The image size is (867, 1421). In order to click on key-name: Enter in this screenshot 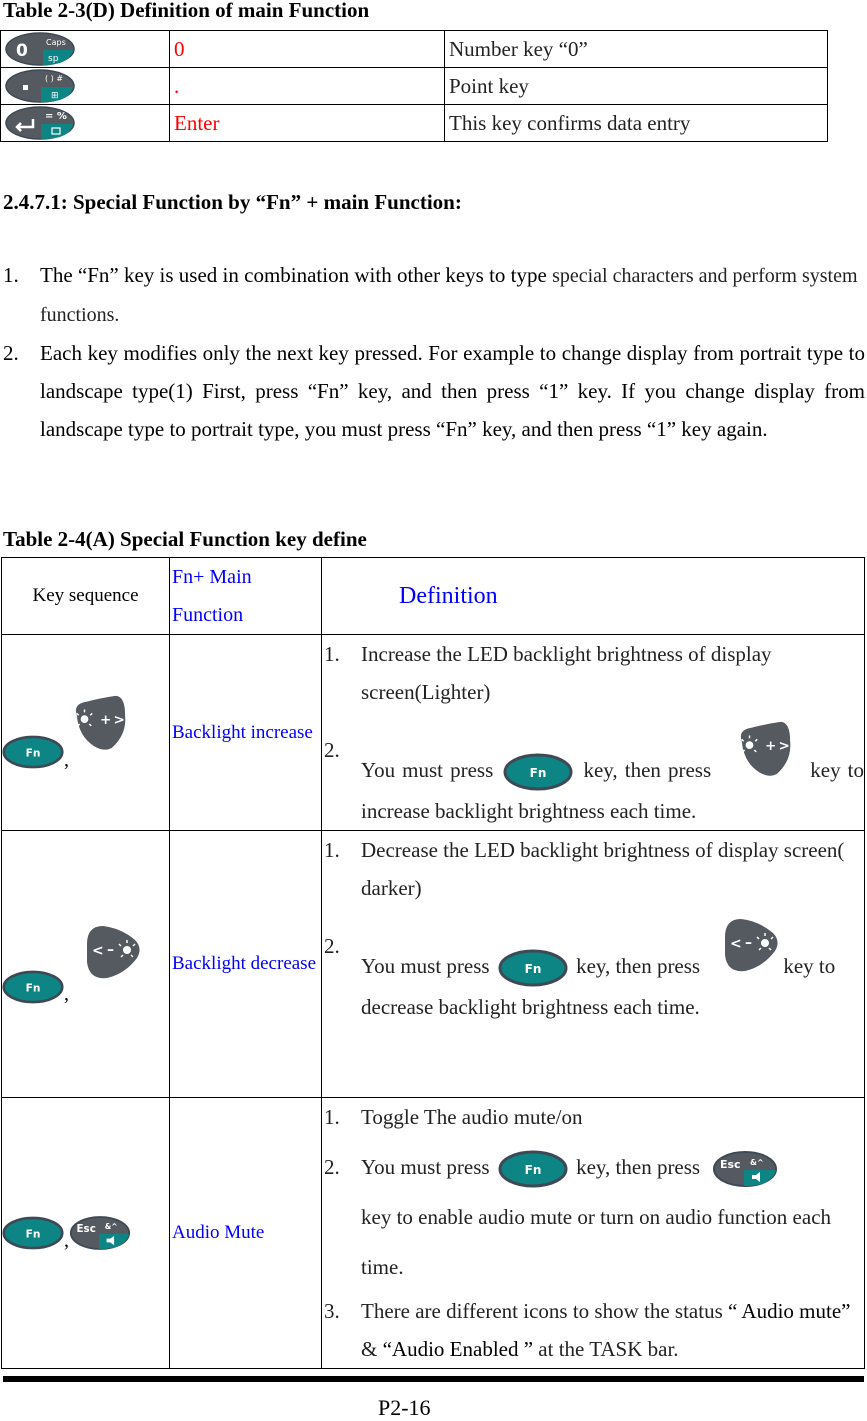, I will do `click(307, 123)`.